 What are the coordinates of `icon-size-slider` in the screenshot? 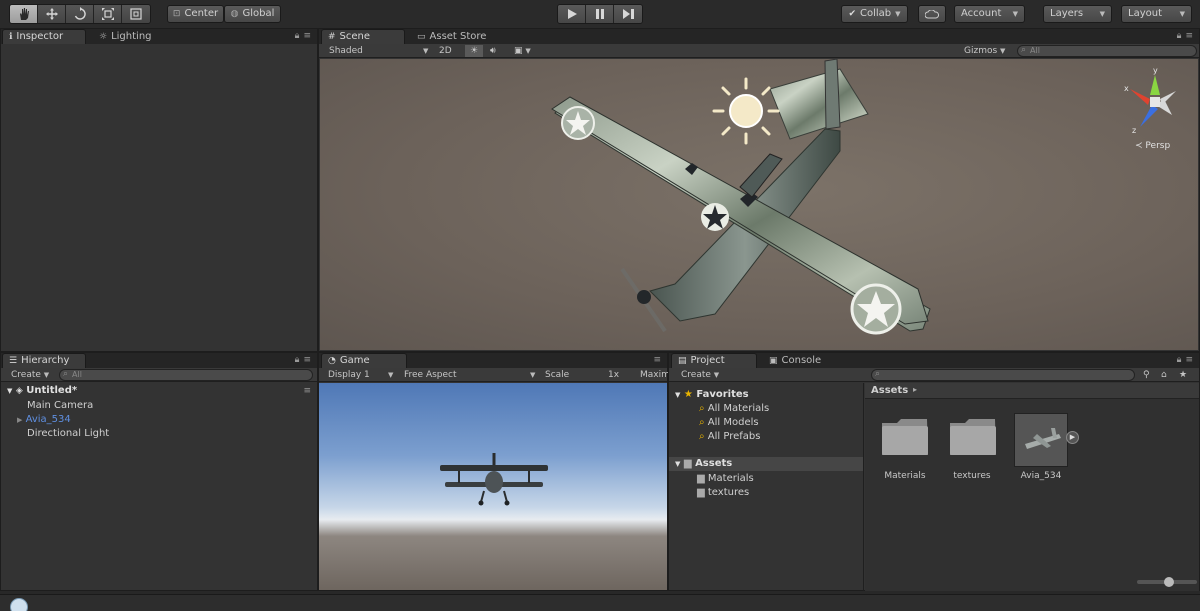 It's located at (1167, 582).